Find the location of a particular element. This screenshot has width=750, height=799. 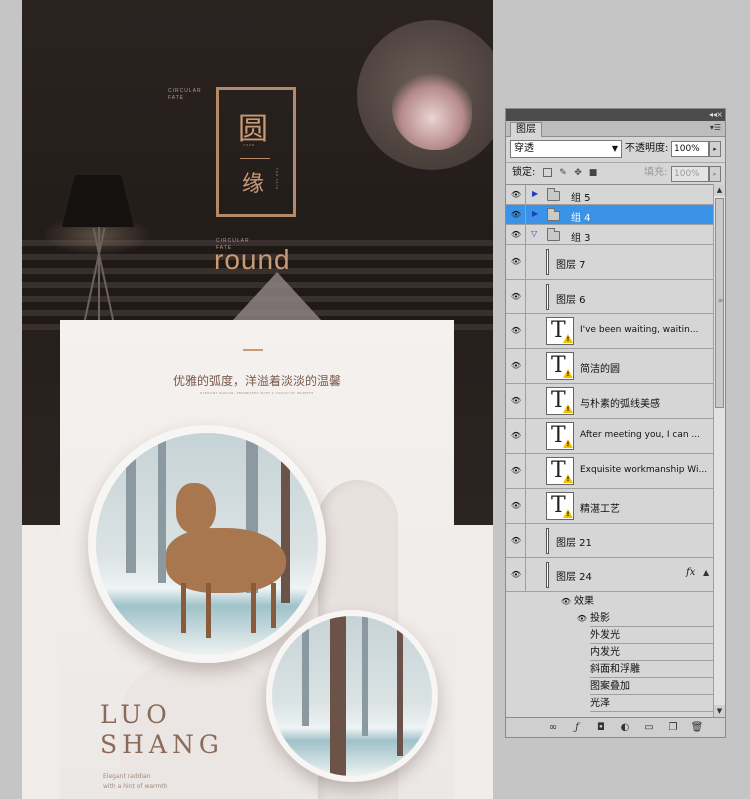

scroll-up-icon: ▲ is located at coordinates (719, 190).